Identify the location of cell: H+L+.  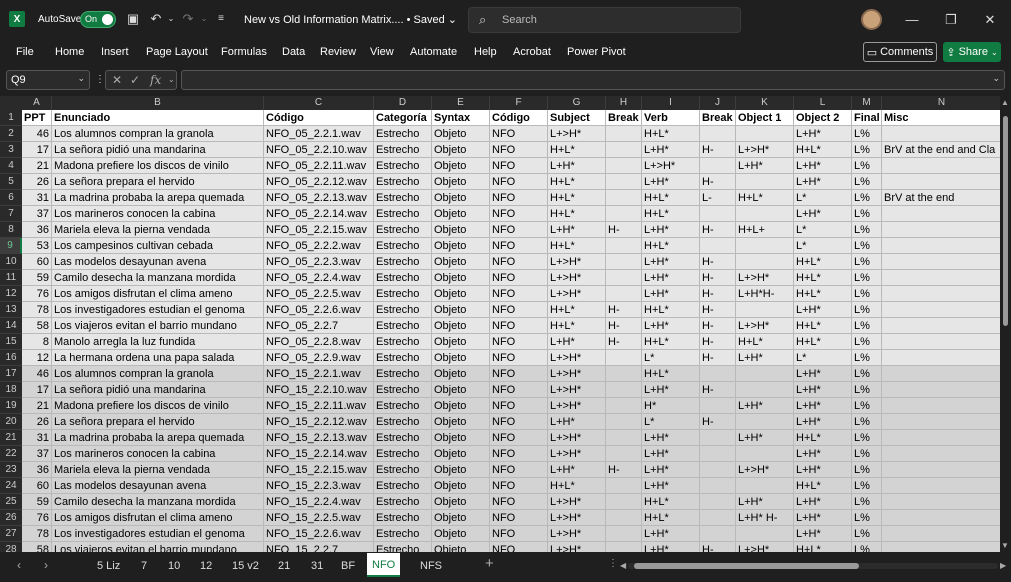
(765, 230).